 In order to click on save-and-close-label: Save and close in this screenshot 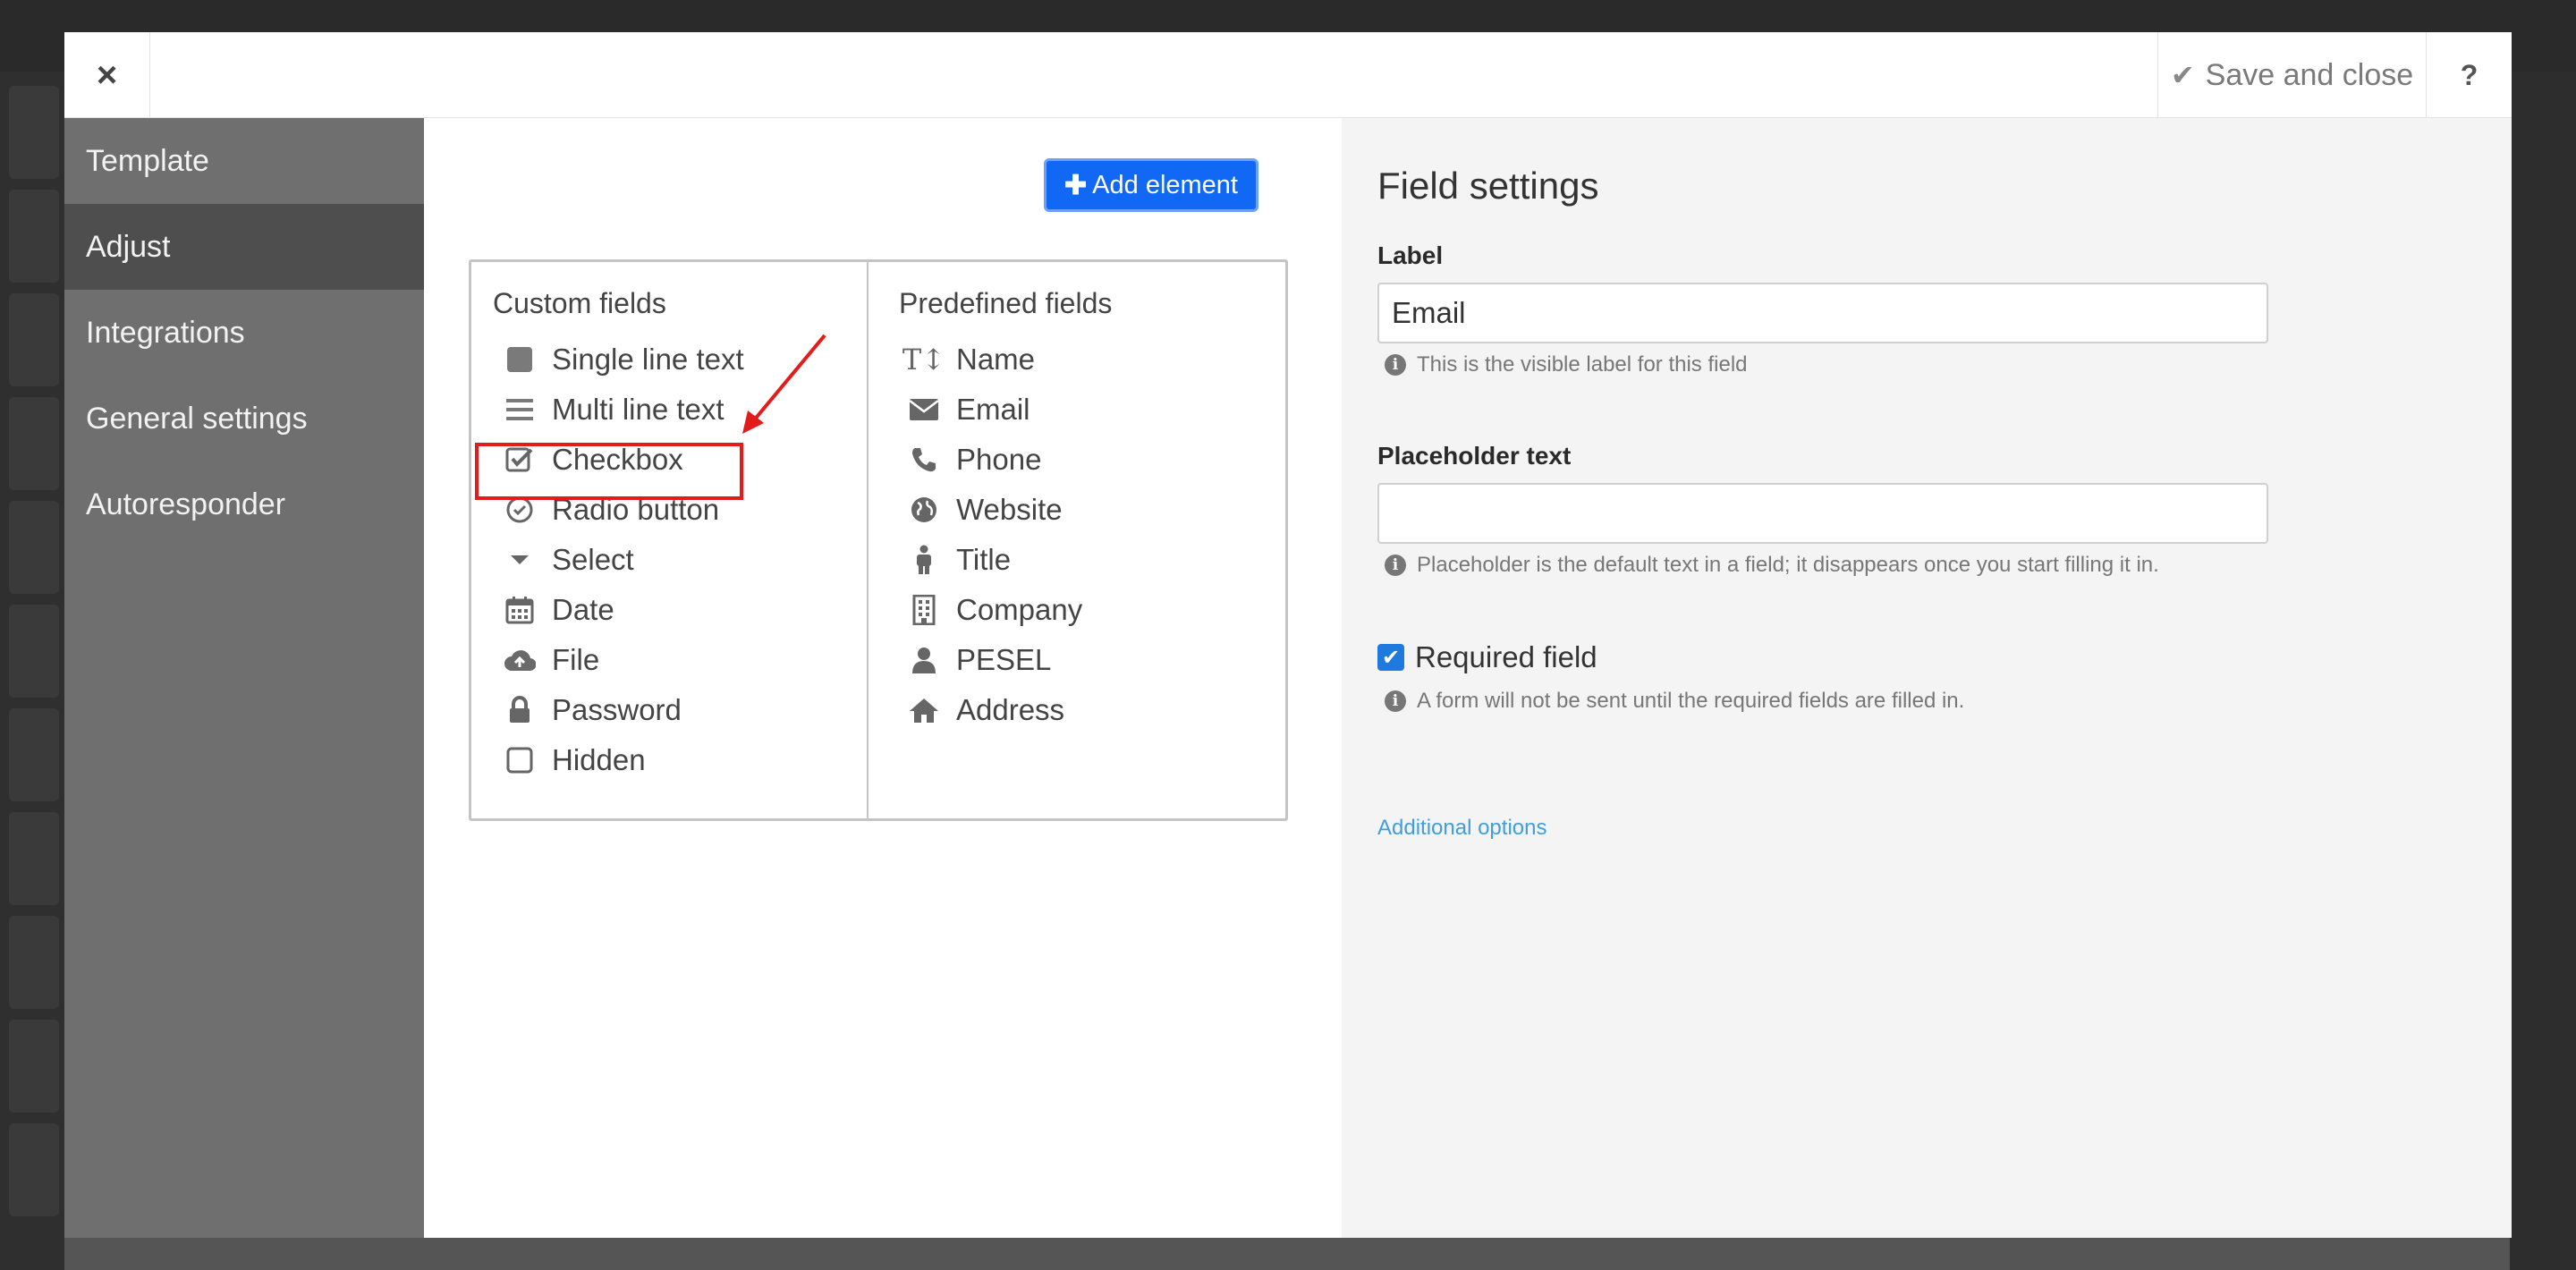, I will do `click(2309, 74)`.